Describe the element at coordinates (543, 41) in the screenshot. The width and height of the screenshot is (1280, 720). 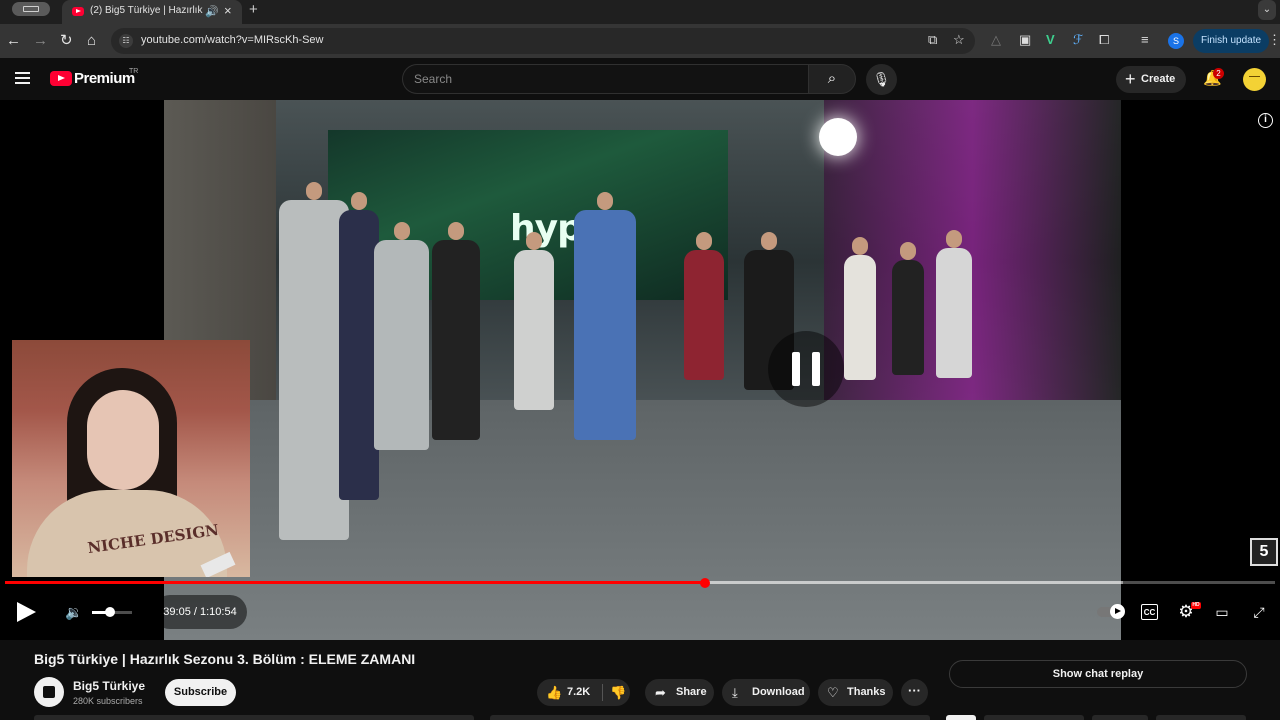
I see `address-bar: ☷ youtube.com/watch?v=MIRscKh-Sew ⧉ ☆` at that location.